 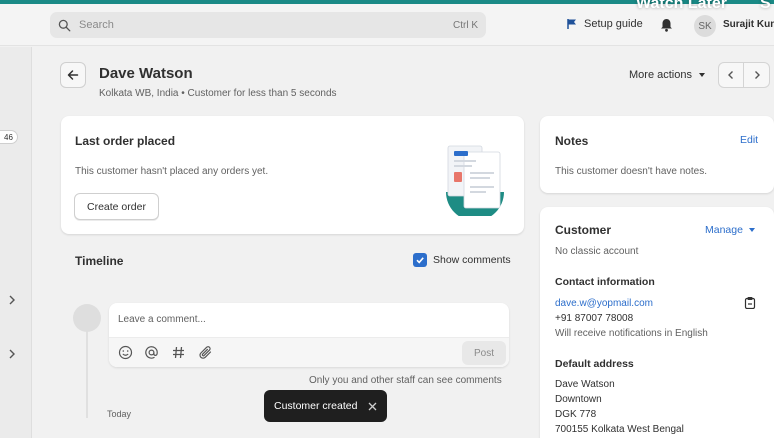 What do you see at coordinates (660, 75) in the screenshot?
I see `more-actions-label: More actions` at bounding box center [660, 75].